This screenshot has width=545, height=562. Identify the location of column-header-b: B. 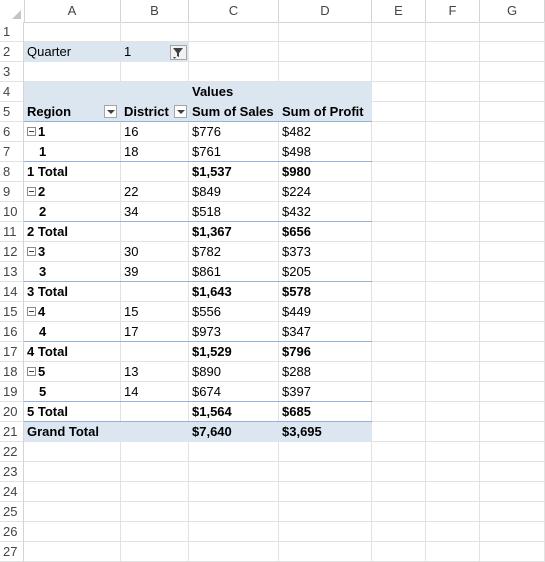
(155, 11).